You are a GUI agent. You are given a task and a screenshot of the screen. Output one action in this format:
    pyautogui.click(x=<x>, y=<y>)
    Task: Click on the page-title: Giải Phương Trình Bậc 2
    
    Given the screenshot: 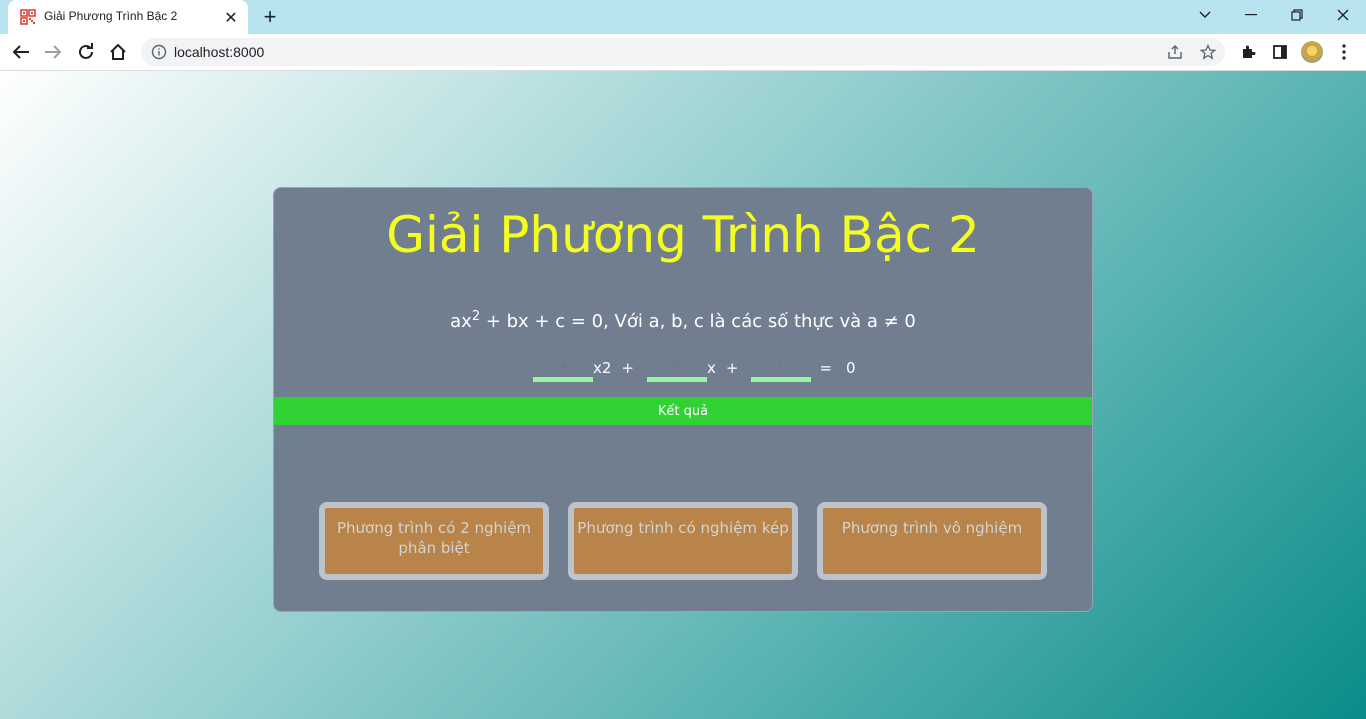 What is the action you would take?
    pyautogui.click(x=683, y=235)
    